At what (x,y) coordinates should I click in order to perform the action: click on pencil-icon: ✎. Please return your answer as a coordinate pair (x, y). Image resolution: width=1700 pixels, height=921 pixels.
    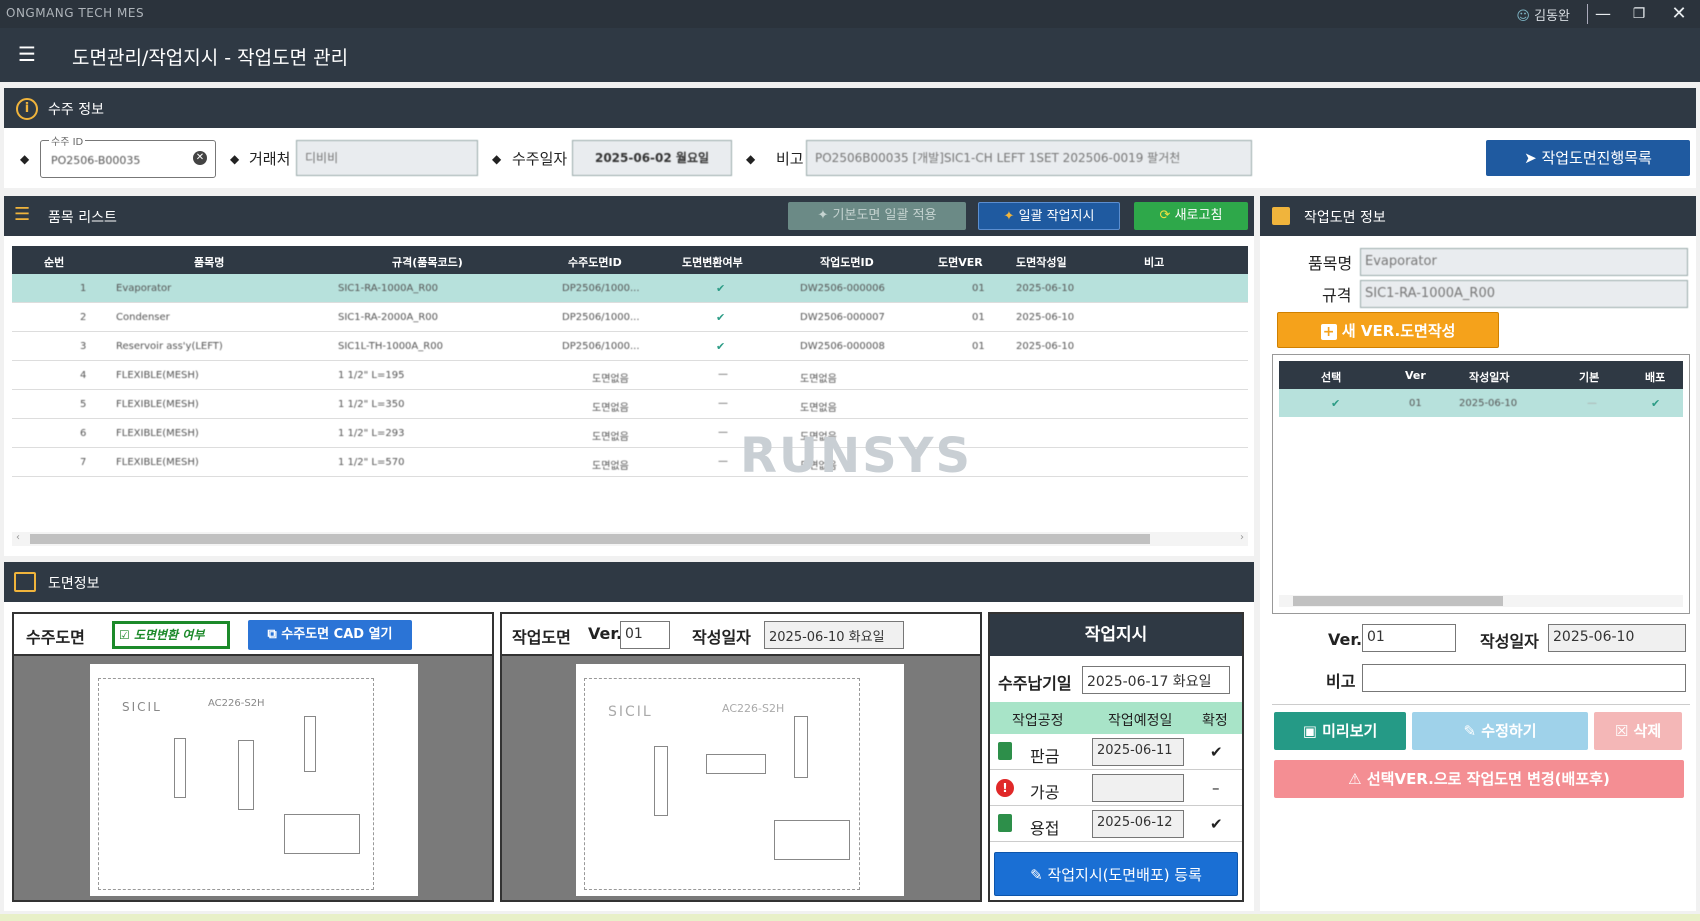
    Looking at the image, I should click on (1470, 731).